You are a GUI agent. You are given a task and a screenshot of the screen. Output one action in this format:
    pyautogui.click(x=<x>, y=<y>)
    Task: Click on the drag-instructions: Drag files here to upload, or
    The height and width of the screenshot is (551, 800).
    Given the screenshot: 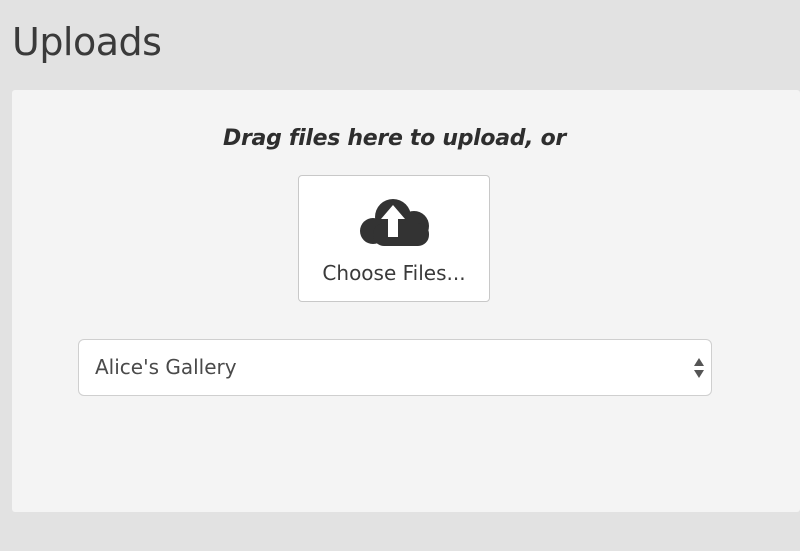 What is the action you would take?
    pyautogui.click(x=394, y=138)
    